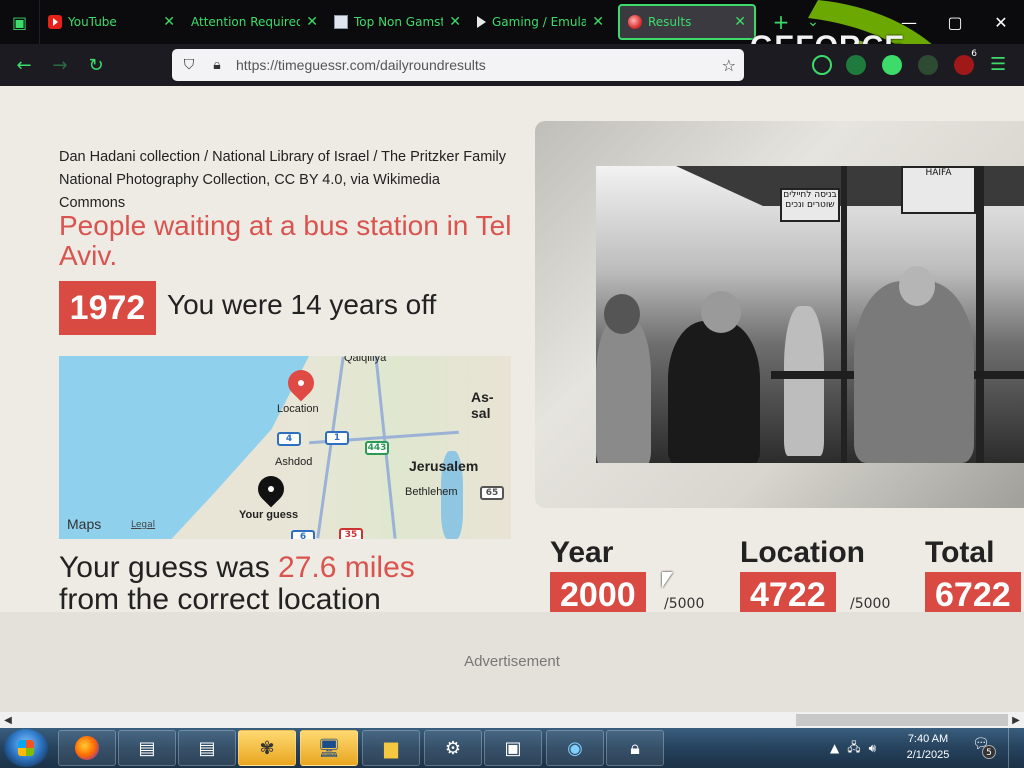 This screenshot has width=1024, height=768. I want to click on photo-sign-text: בניסה לחיילים, so click(810, 195).